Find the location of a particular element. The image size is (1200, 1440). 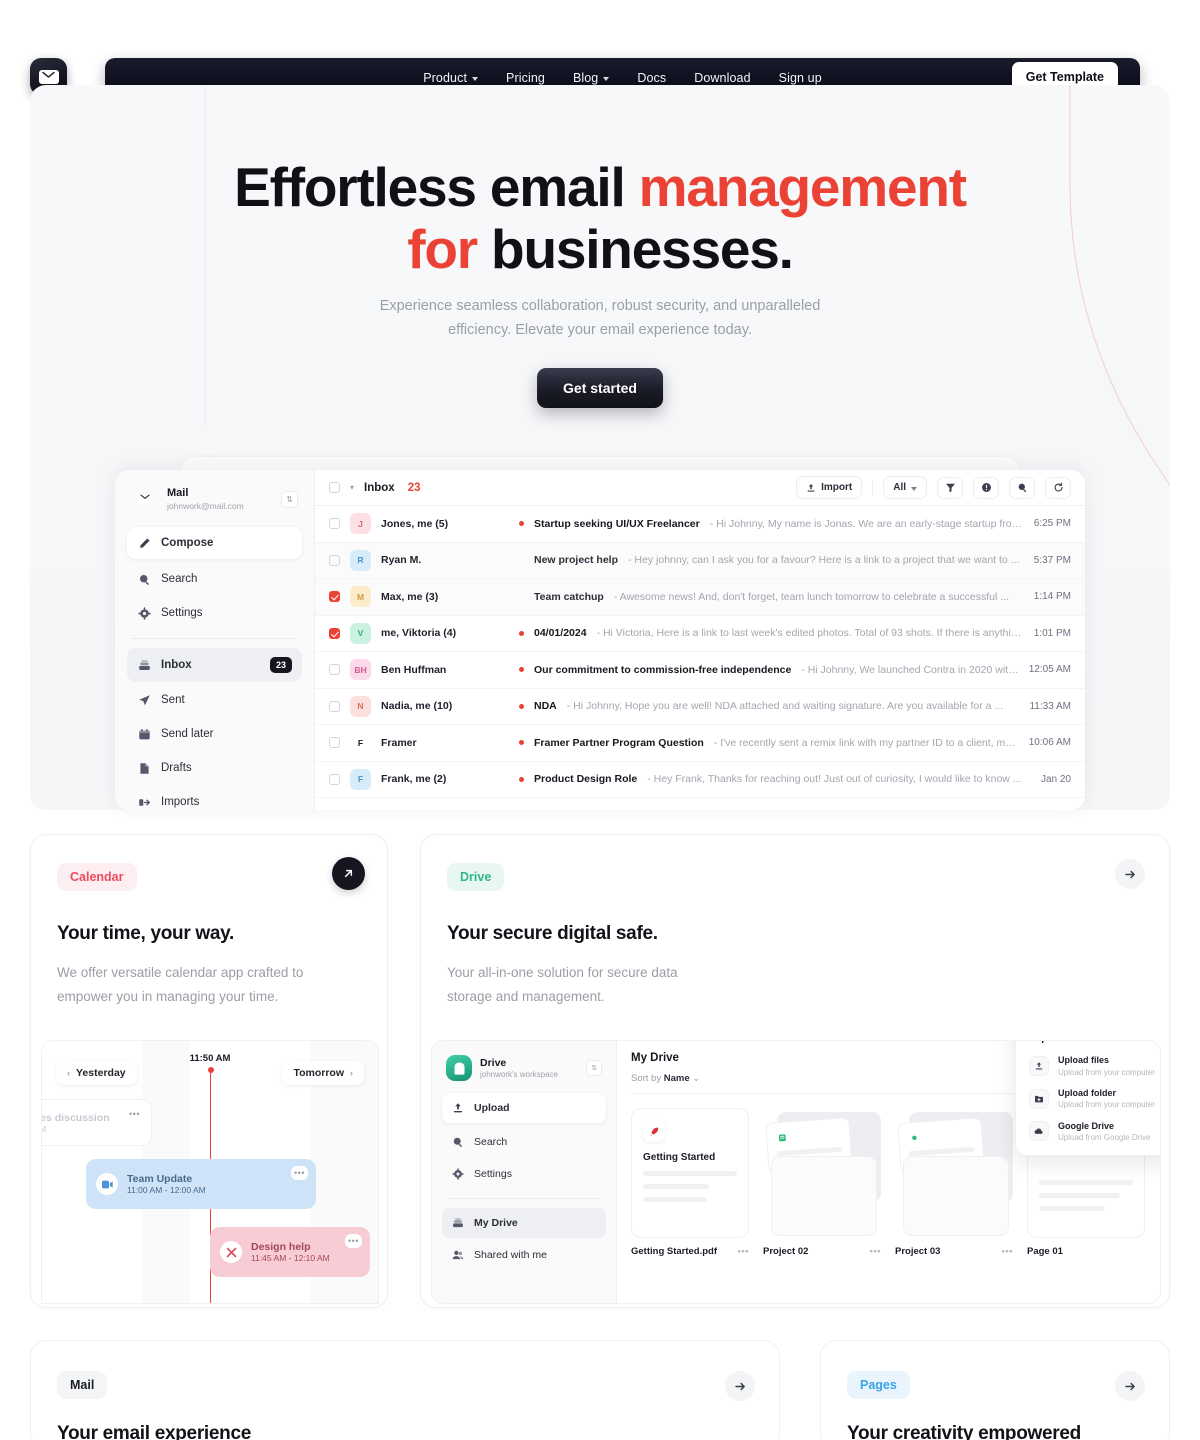

nav-link-download: Download is located at coordinates (722, 78).